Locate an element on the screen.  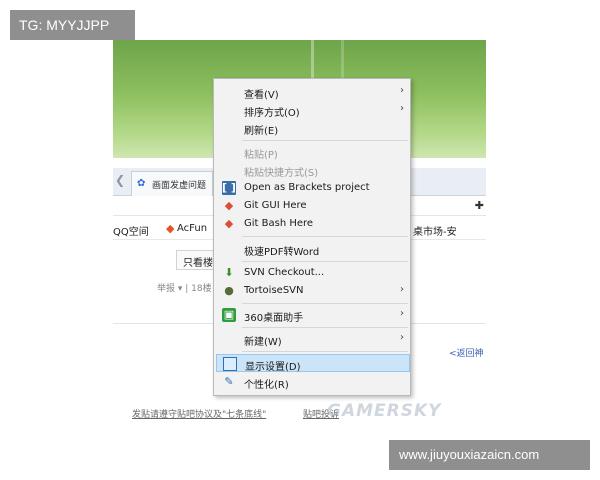
menu-item-label: Git Bash Here is located at coordinates (279, 223).